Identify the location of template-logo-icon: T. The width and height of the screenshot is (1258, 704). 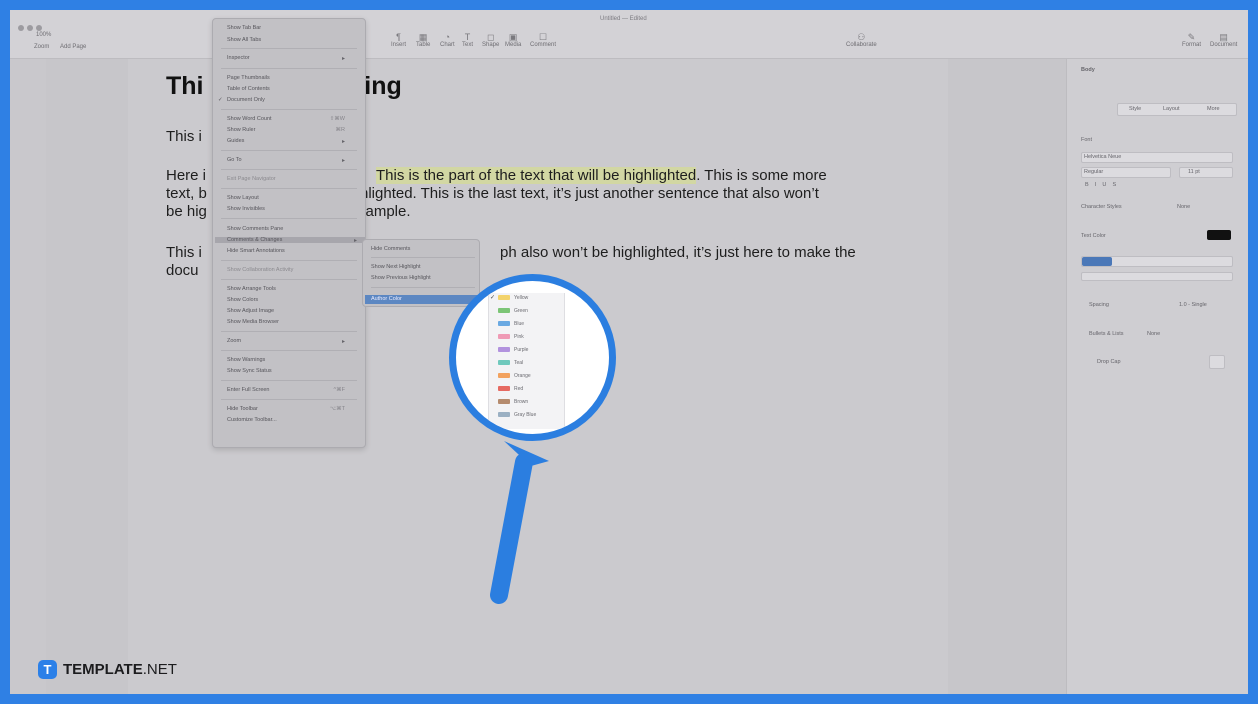
(47, 669).